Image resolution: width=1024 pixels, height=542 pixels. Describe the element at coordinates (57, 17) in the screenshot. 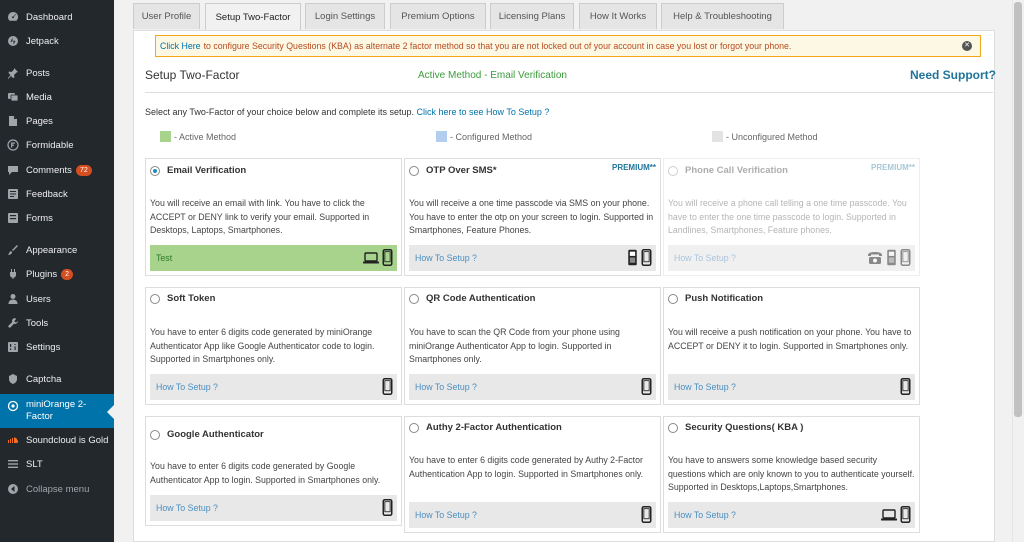

I see `sidebar-item-dashboard: Dashboard` at that location.